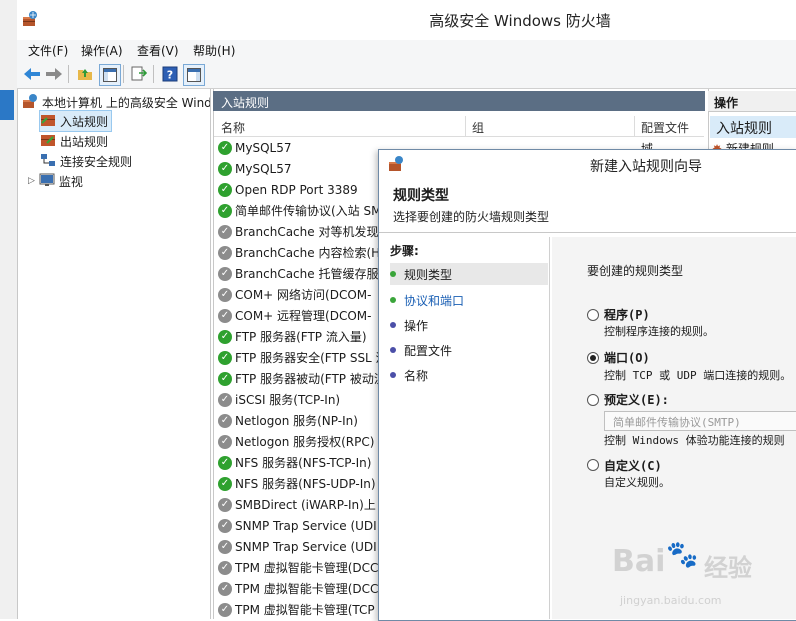 Image resolution: width=796 pixels, height=621 pixels. I want to click on rule-name: FTP 服务器(FTP 流入量), so click(301, 337).